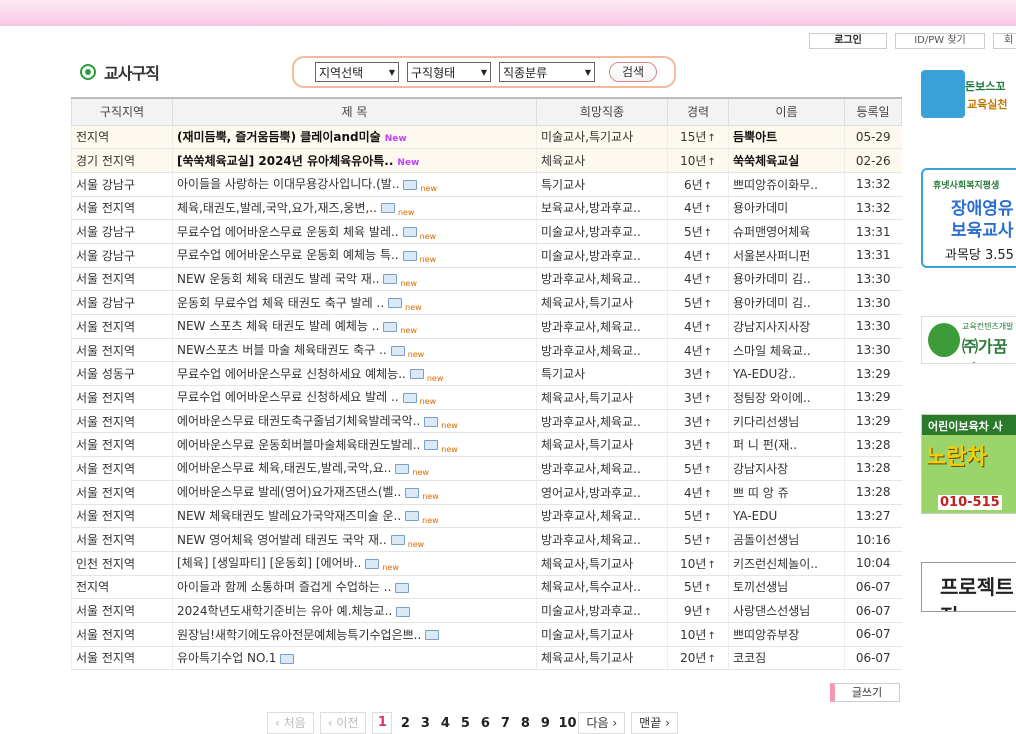  I want to click on cell-date: 13:30, so click(873, 350).